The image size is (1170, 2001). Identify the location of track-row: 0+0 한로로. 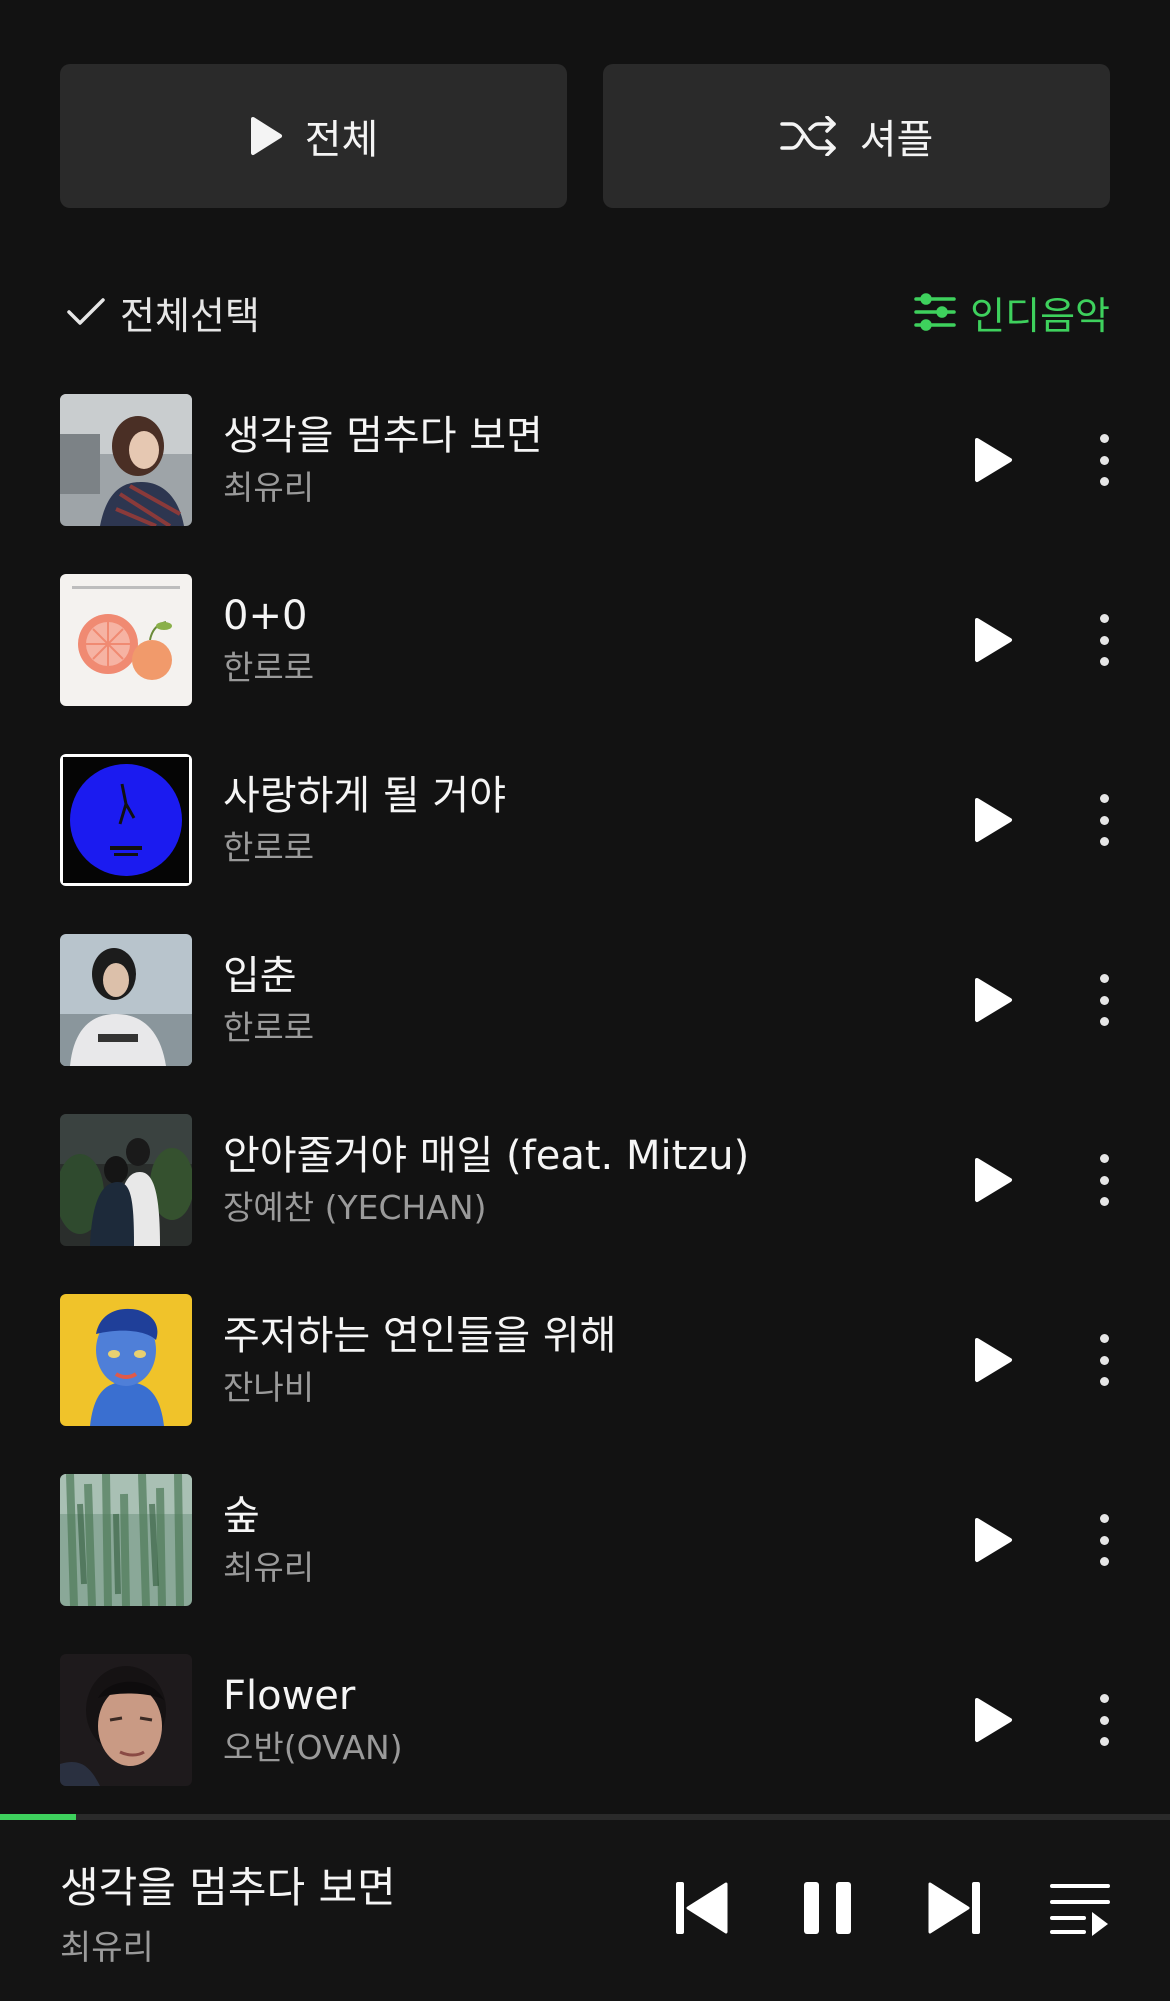
(591, 640).